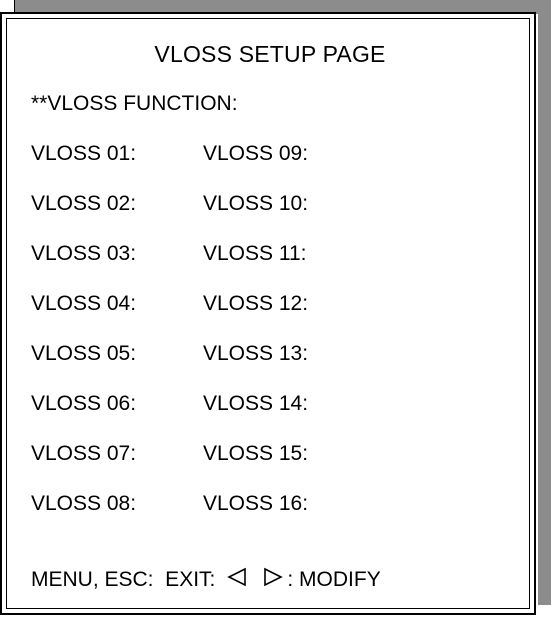 This screenshot has height=619, width=551. I want to click on channel-row: VLOSS 04: VLOSS 12:, so click(169, 304).